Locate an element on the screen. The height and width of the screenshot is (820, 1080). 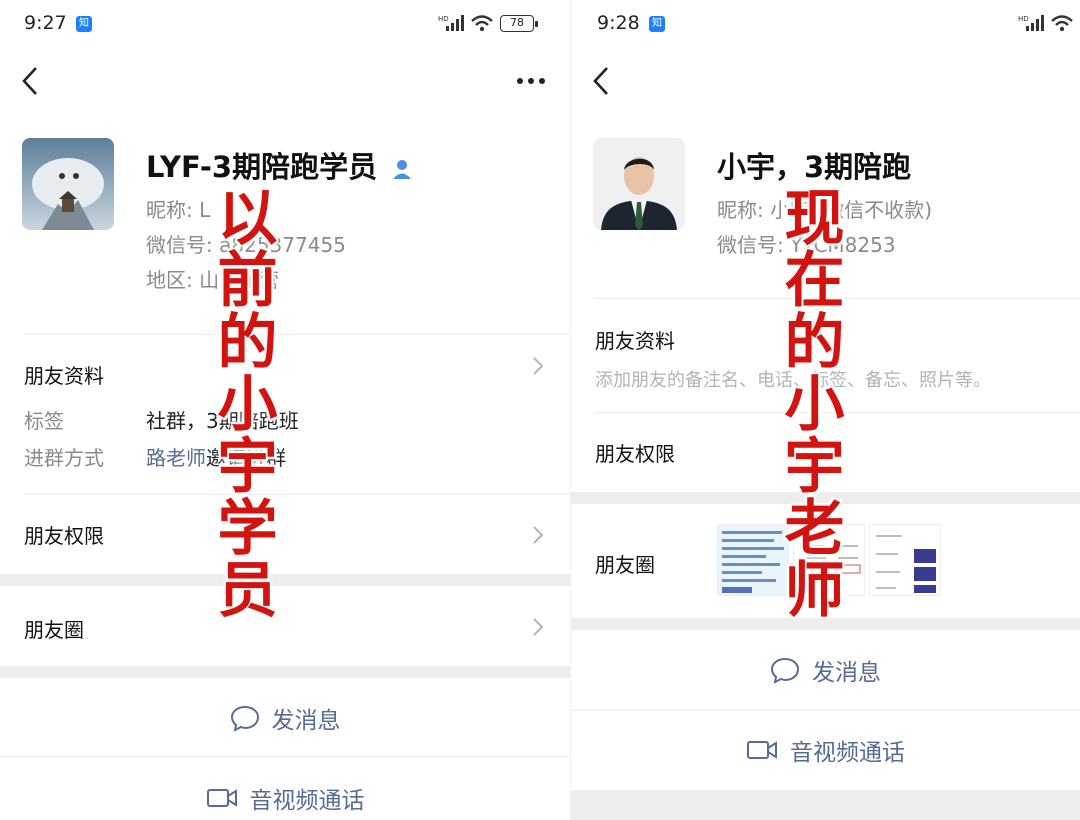
battery-icon: 78 is located at coordinates (519, 23).